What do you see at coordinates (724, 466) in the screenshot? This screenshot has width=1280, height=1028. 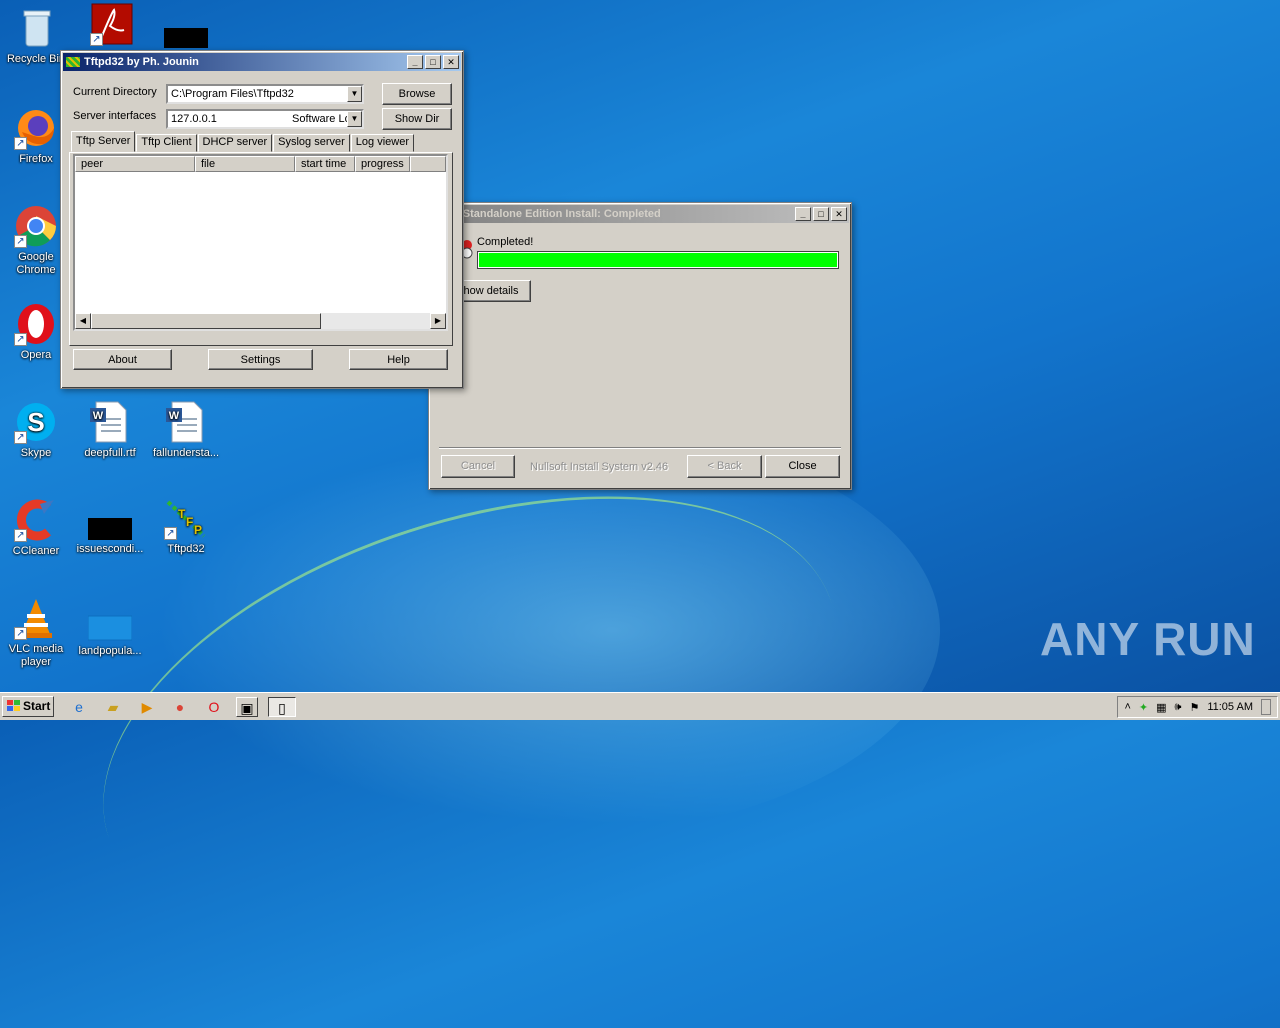 I see `back-button: < Back` at bounding box center [724, 466].